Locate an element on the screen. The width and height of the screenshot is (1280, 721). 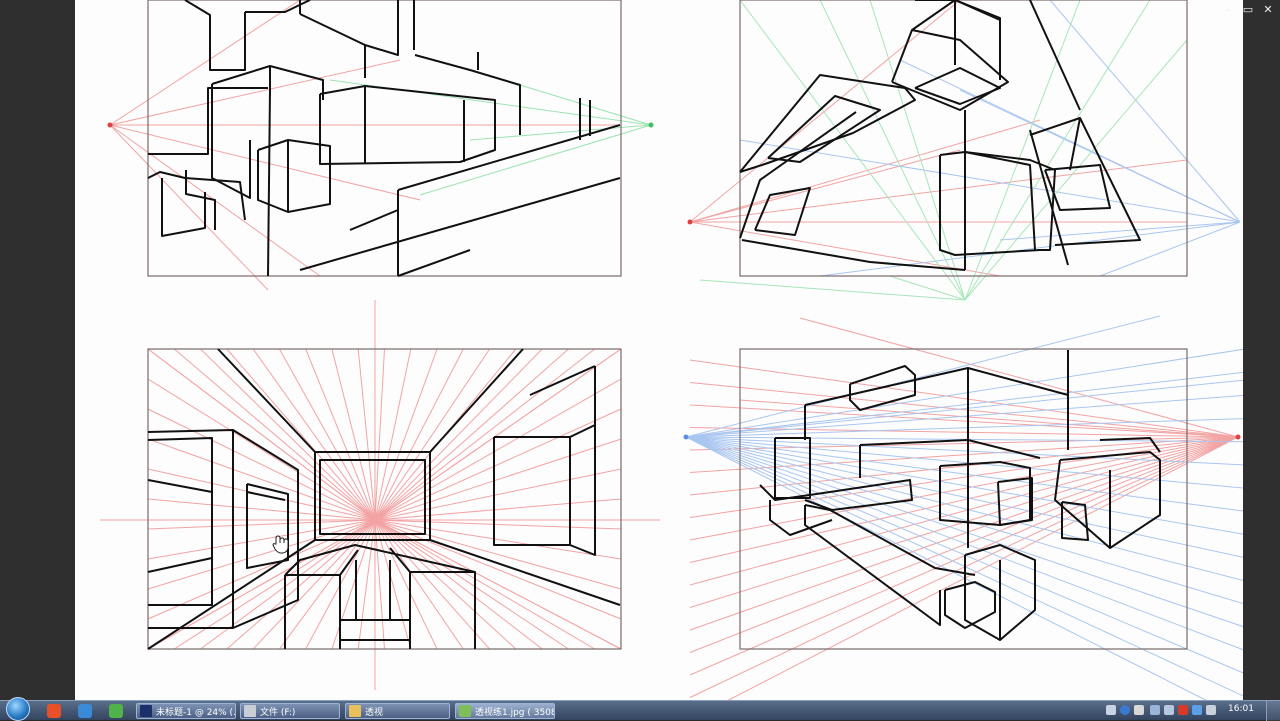
chat-quicklaunch-icon is located at coordinates (116, 711).